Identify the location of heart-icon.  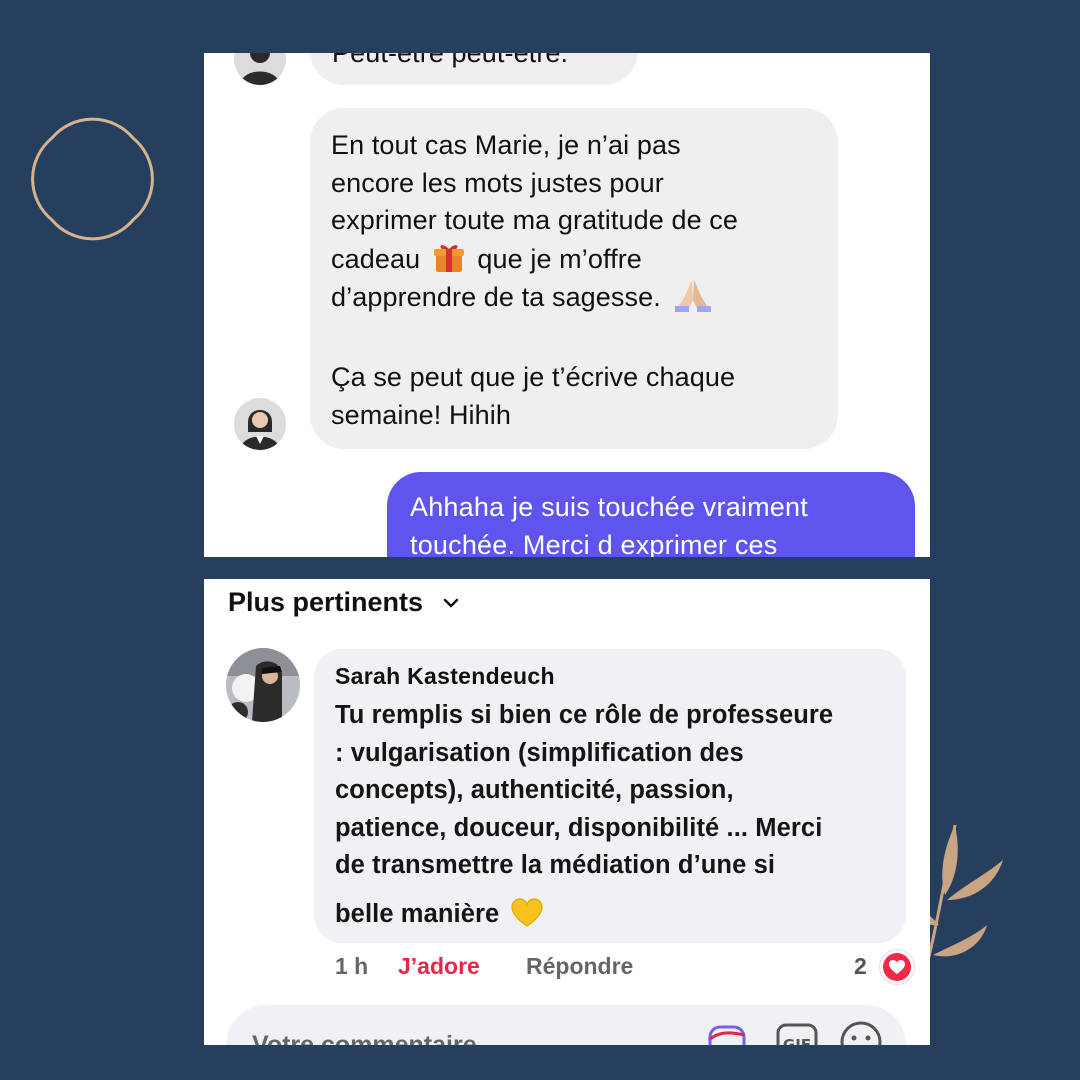
(897, 967).